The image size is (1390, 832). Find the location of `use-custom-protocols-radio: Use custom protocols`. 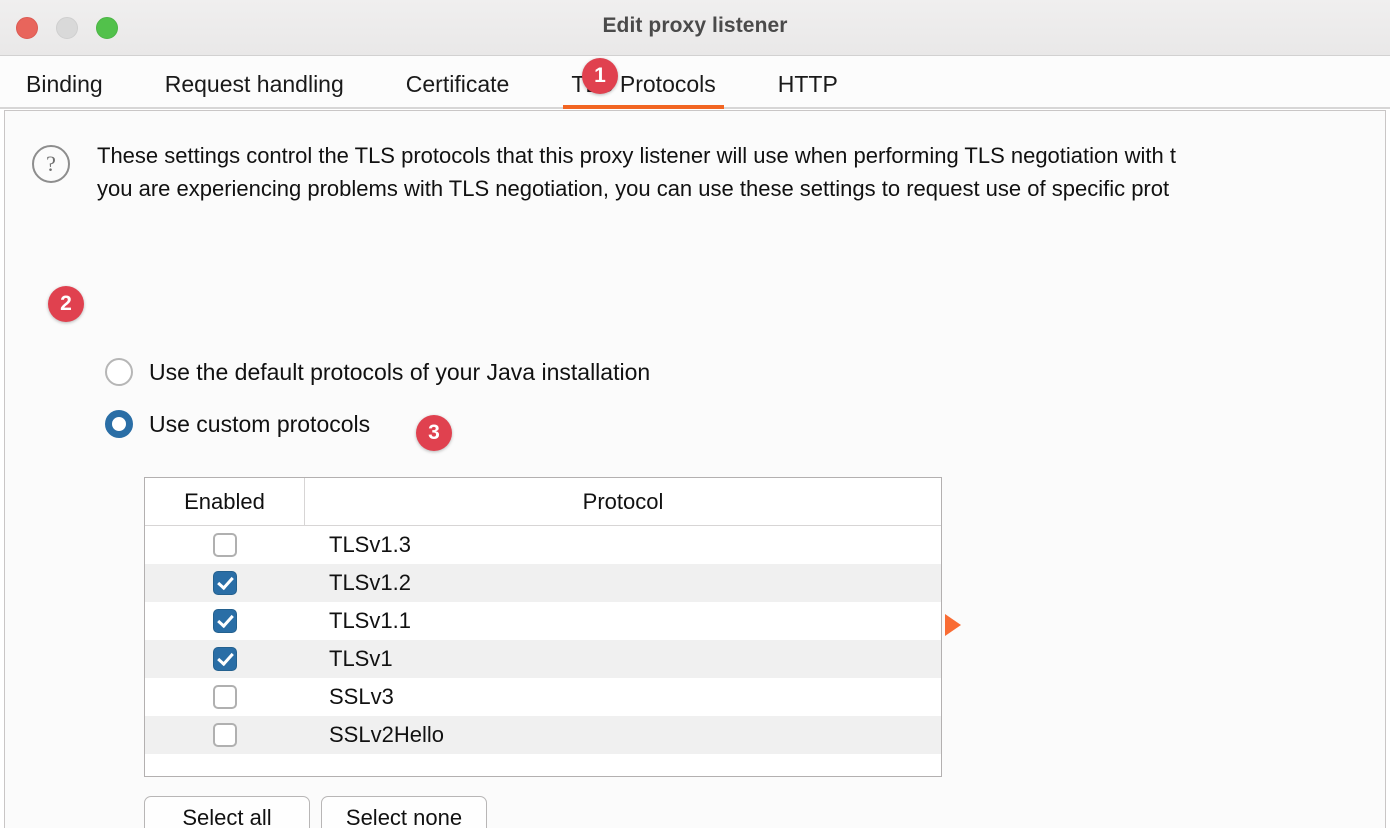

use-custom-protocols-radio: Use custom protocols is located at coordinates (237, 424).